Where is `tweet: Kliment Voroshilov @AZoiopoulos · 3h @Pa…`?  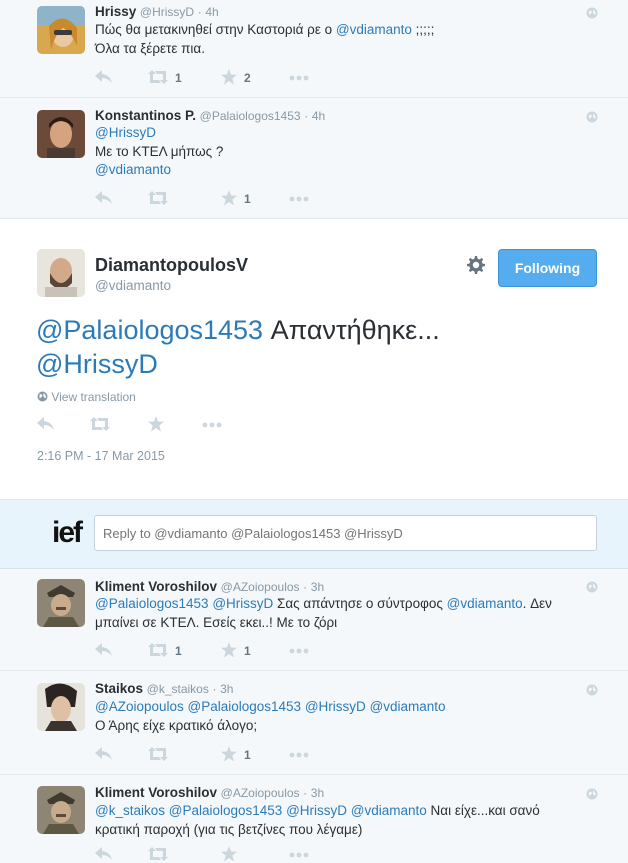 tweet: Kliment Voroshilov @AZoiopoulos · 3h @Pa… is located at coordinates (314, 620).